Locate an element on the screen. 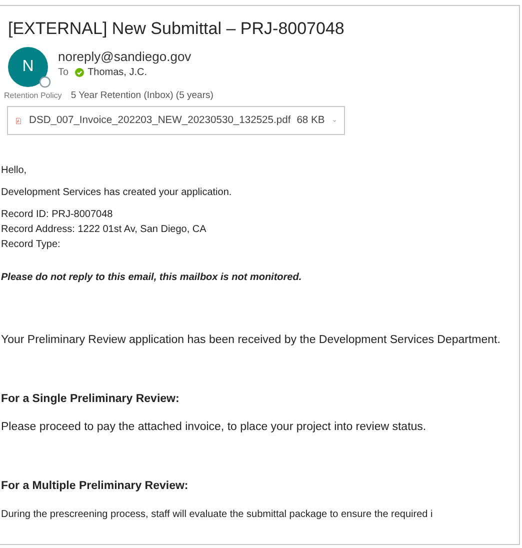  message-text: Hello, is located at coordinates (14, 171).